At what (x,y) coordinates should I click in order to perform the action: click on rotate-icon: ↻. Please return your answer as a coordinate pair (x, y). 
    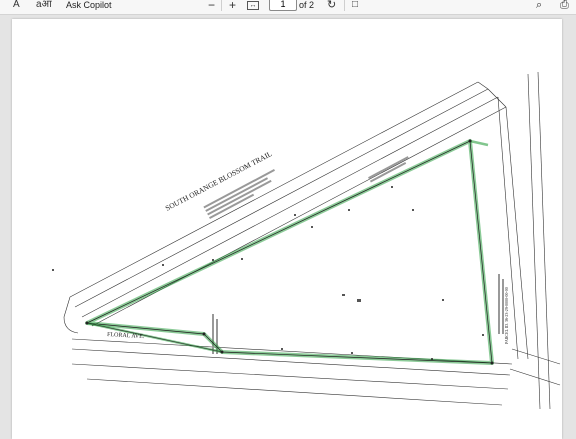
    Looking at the image, I should click on (331, 6).